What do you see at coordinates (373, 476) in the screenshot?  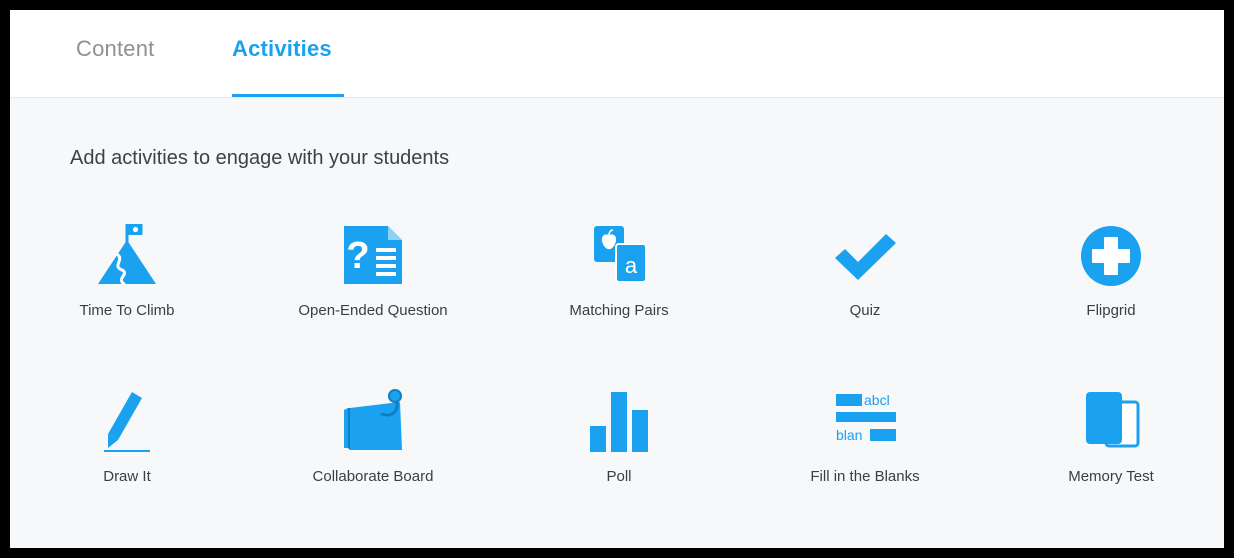 I see `activity-label: Collaborate Board` at bounding box center [373, 476].